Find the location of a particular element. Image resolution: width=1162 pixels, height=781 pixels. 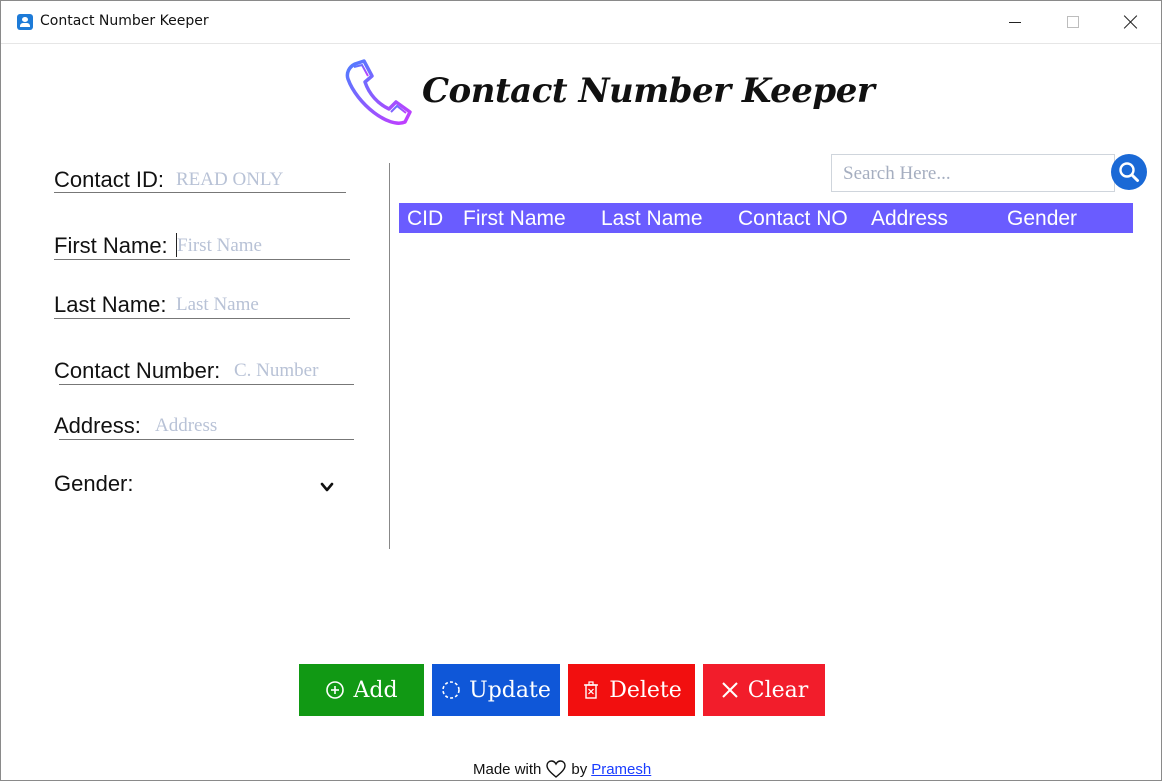

phone-handset-icon is located at coordinates (378, 92).